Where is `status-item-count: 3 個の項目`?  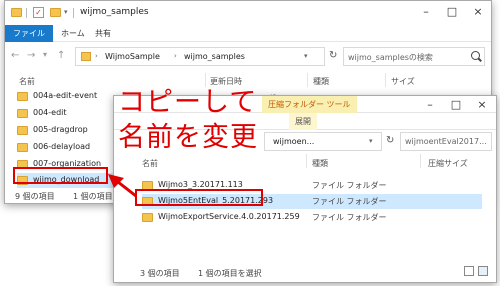 status-item-count: 3 個の項目 is located at coordinates (160, 273).